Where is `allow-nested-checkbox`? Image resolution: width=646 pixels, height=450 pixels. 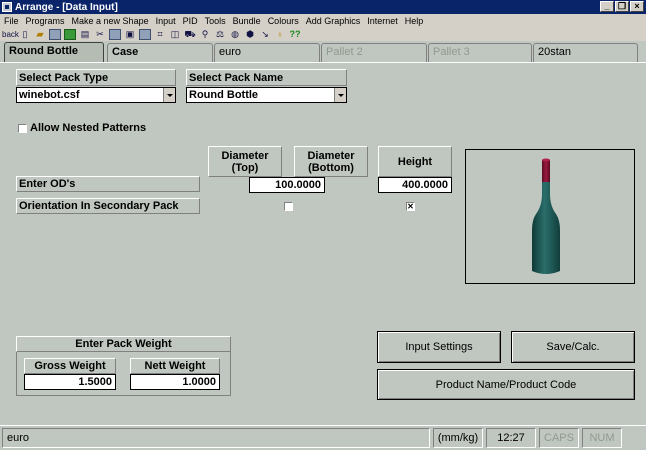 allow-nested-checkbox is located at coordinates (22, 128).